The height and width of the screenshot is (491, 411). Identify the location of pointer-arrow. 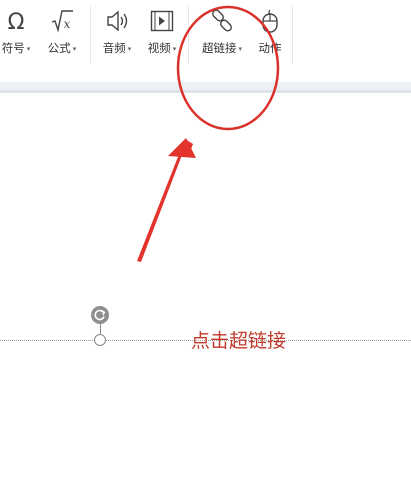
(165, 200).